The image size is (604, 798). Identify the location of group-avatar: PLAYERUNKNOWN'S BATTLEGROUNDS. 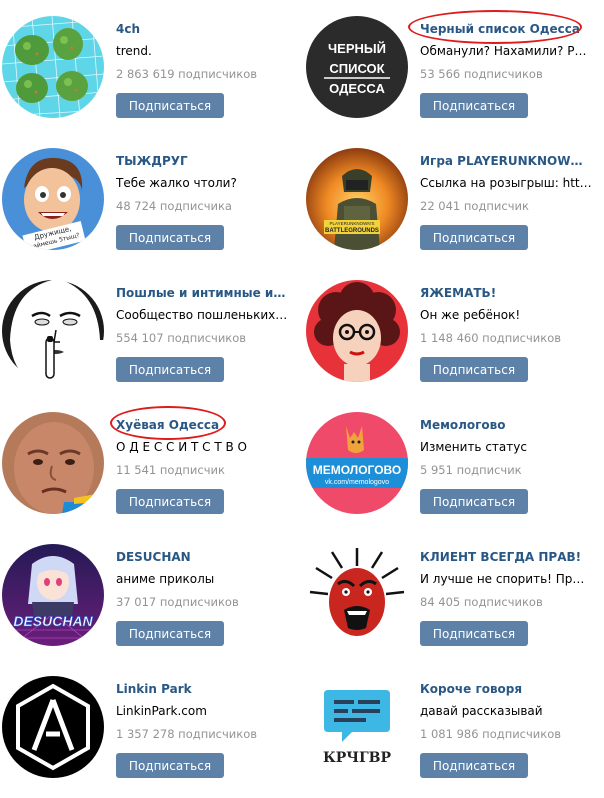
(357, 199).